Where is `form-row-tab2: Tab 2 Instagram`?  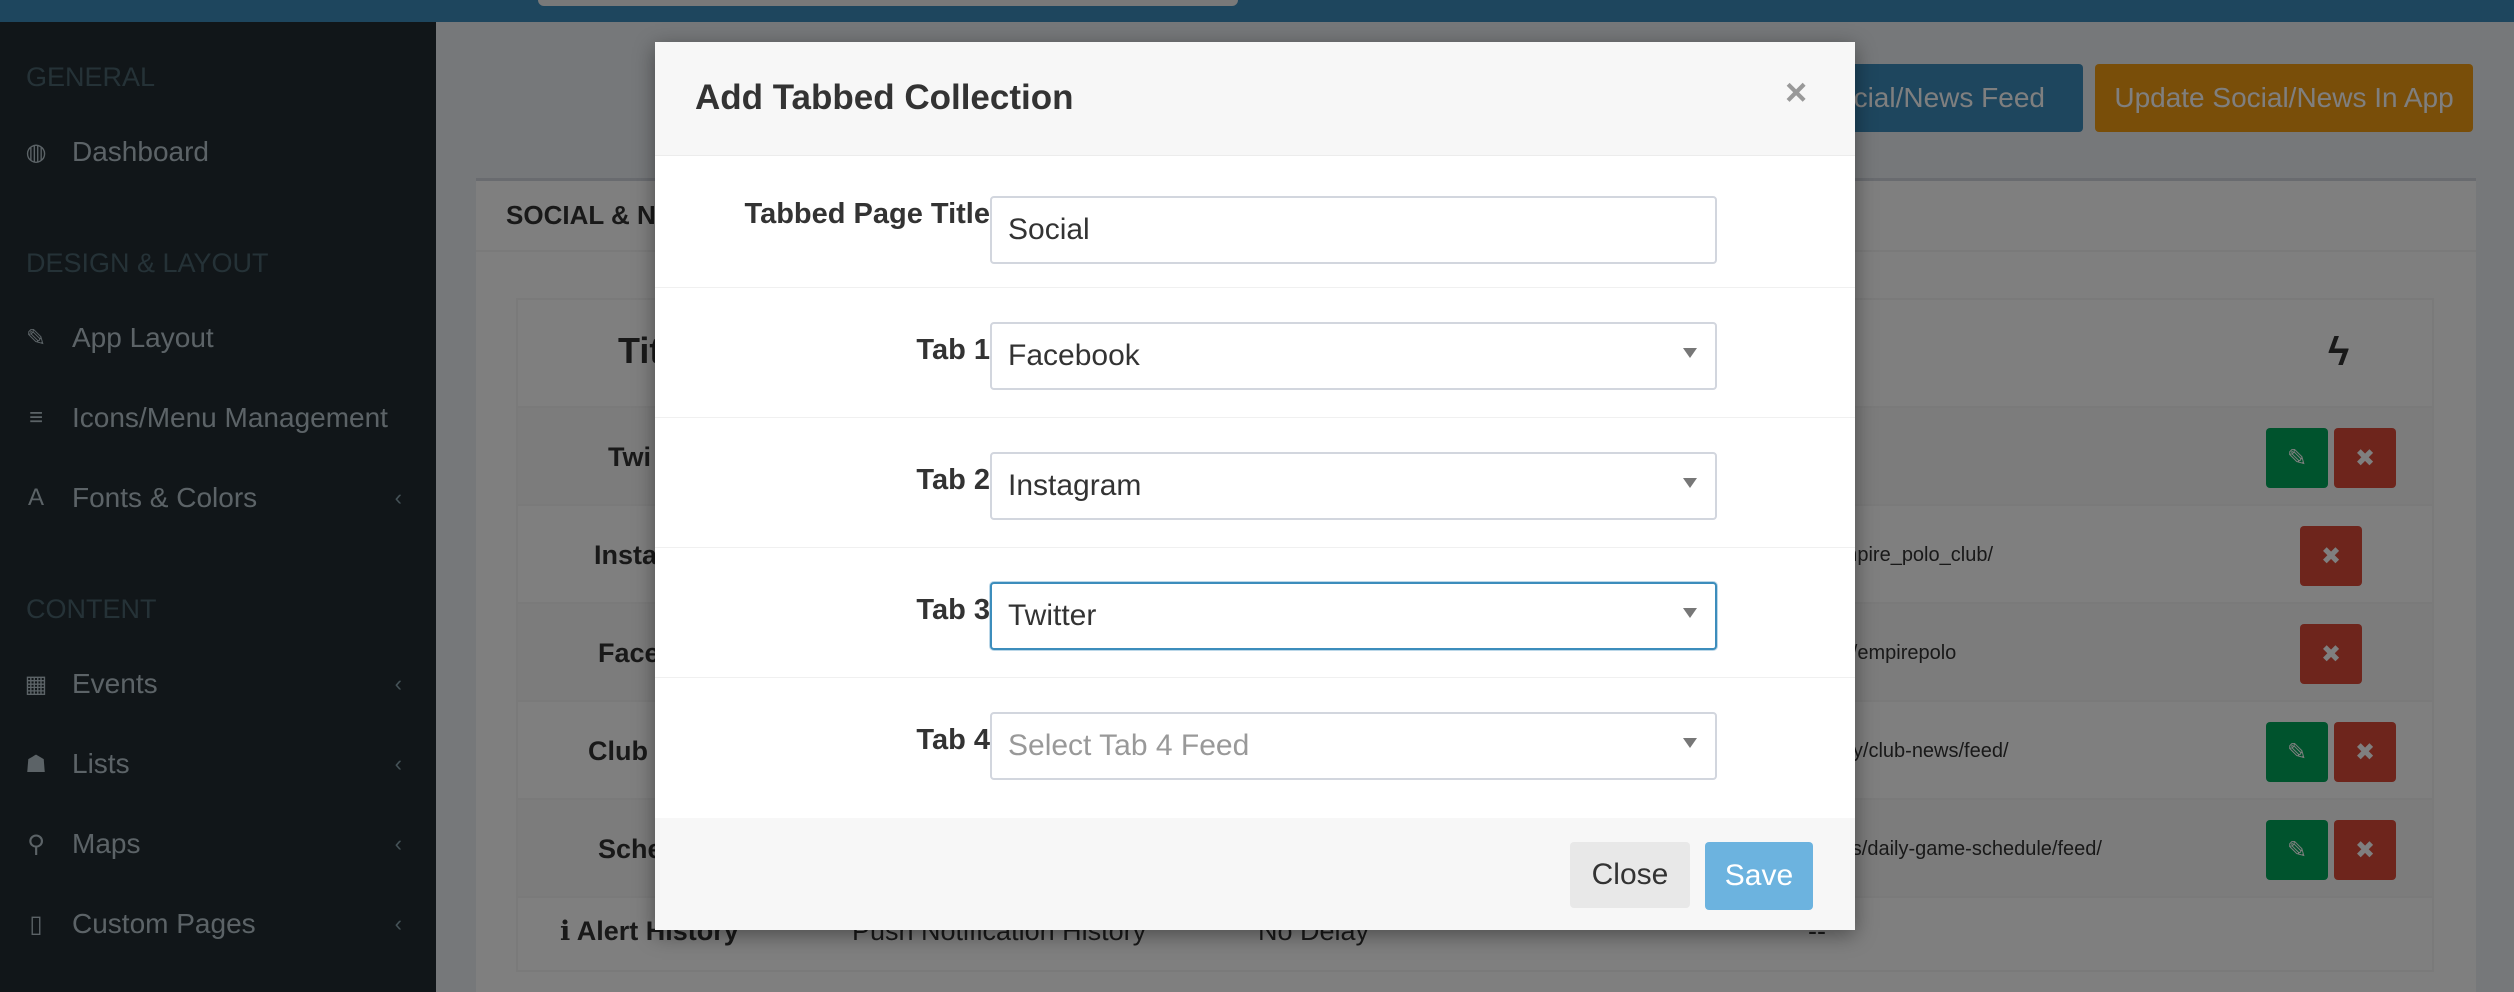
form-row-tab2: Tab 2 Instagram is located at coordinates (1255, 483).